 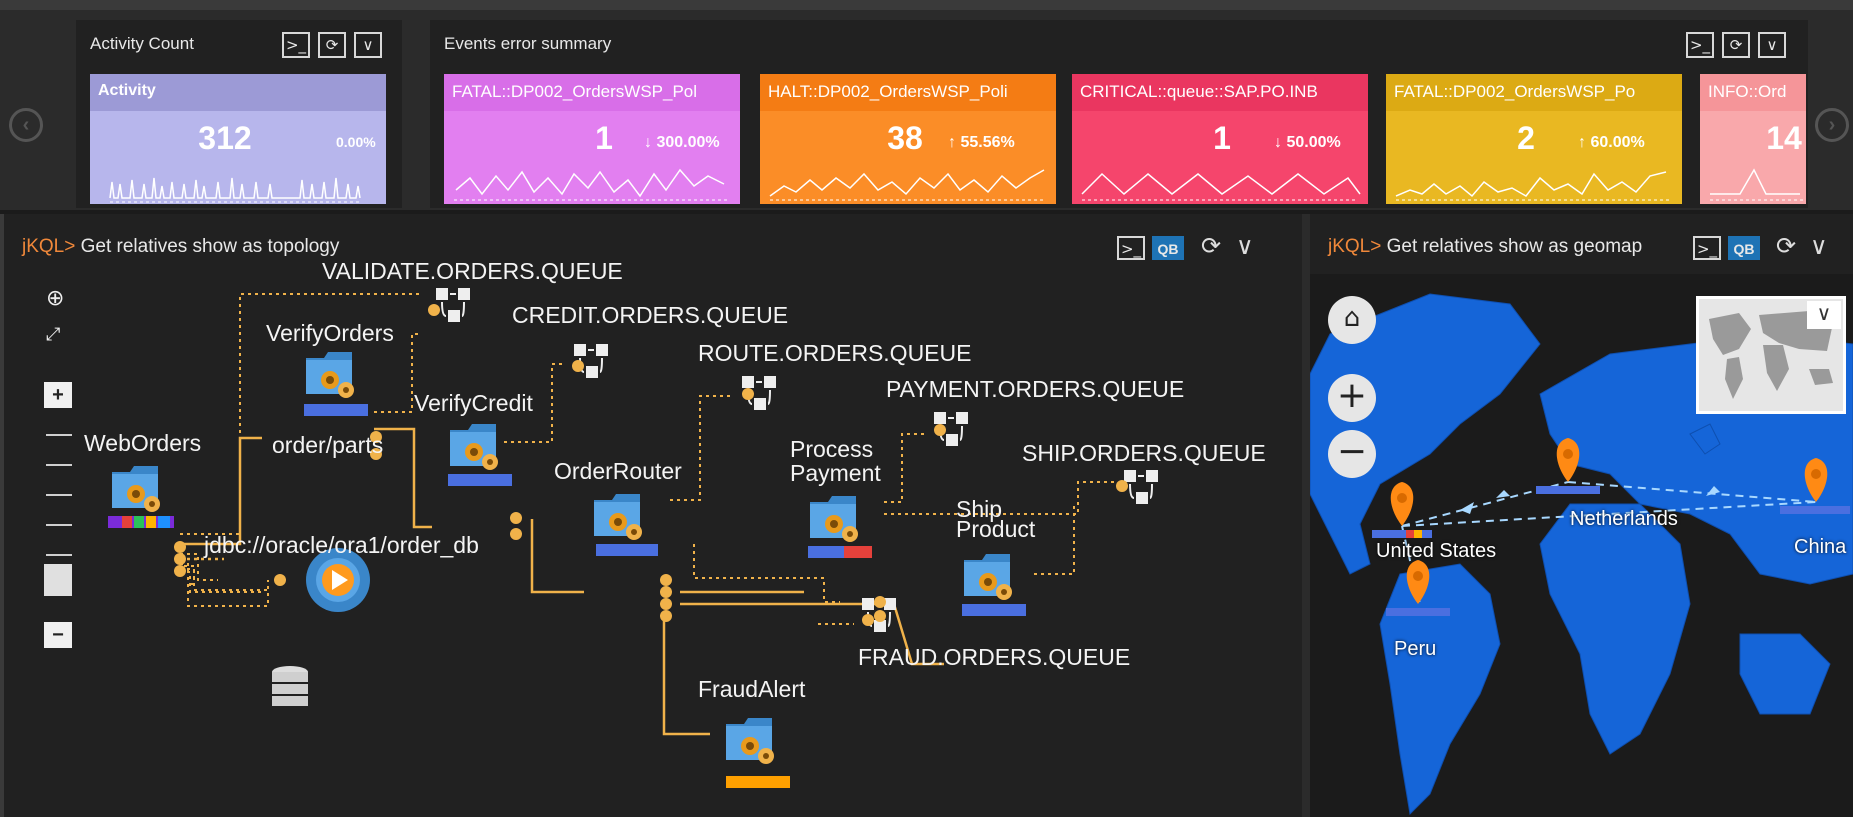 I want to click on shipproduct-node-icon, so click(x=988, y=577).